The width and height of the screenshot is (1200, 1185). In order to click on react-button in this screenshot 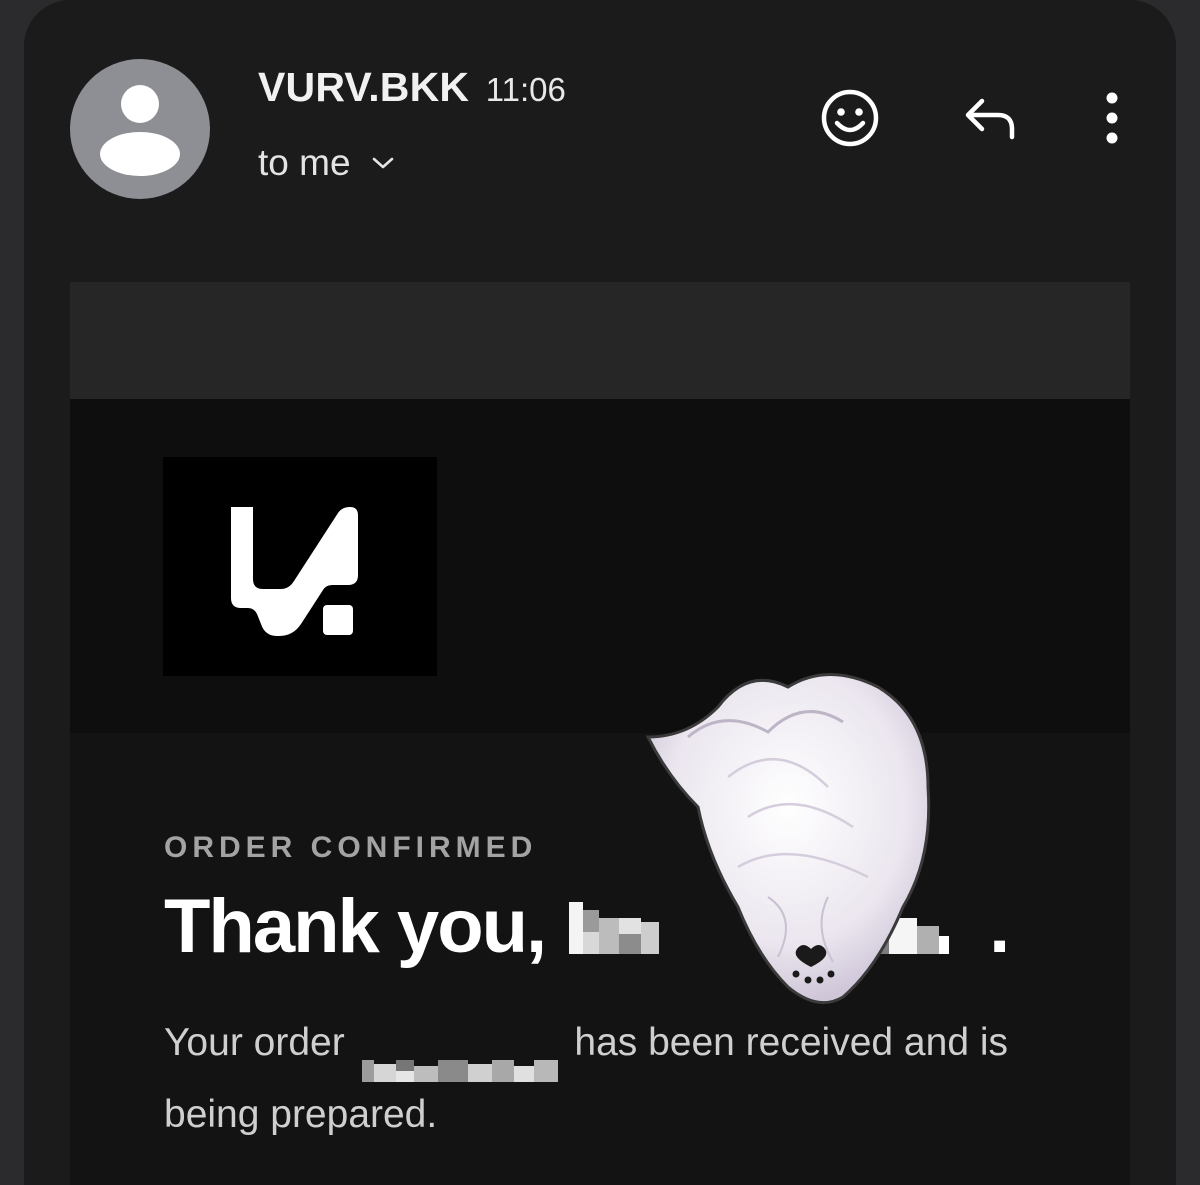, I will do `click(850, 118)`.